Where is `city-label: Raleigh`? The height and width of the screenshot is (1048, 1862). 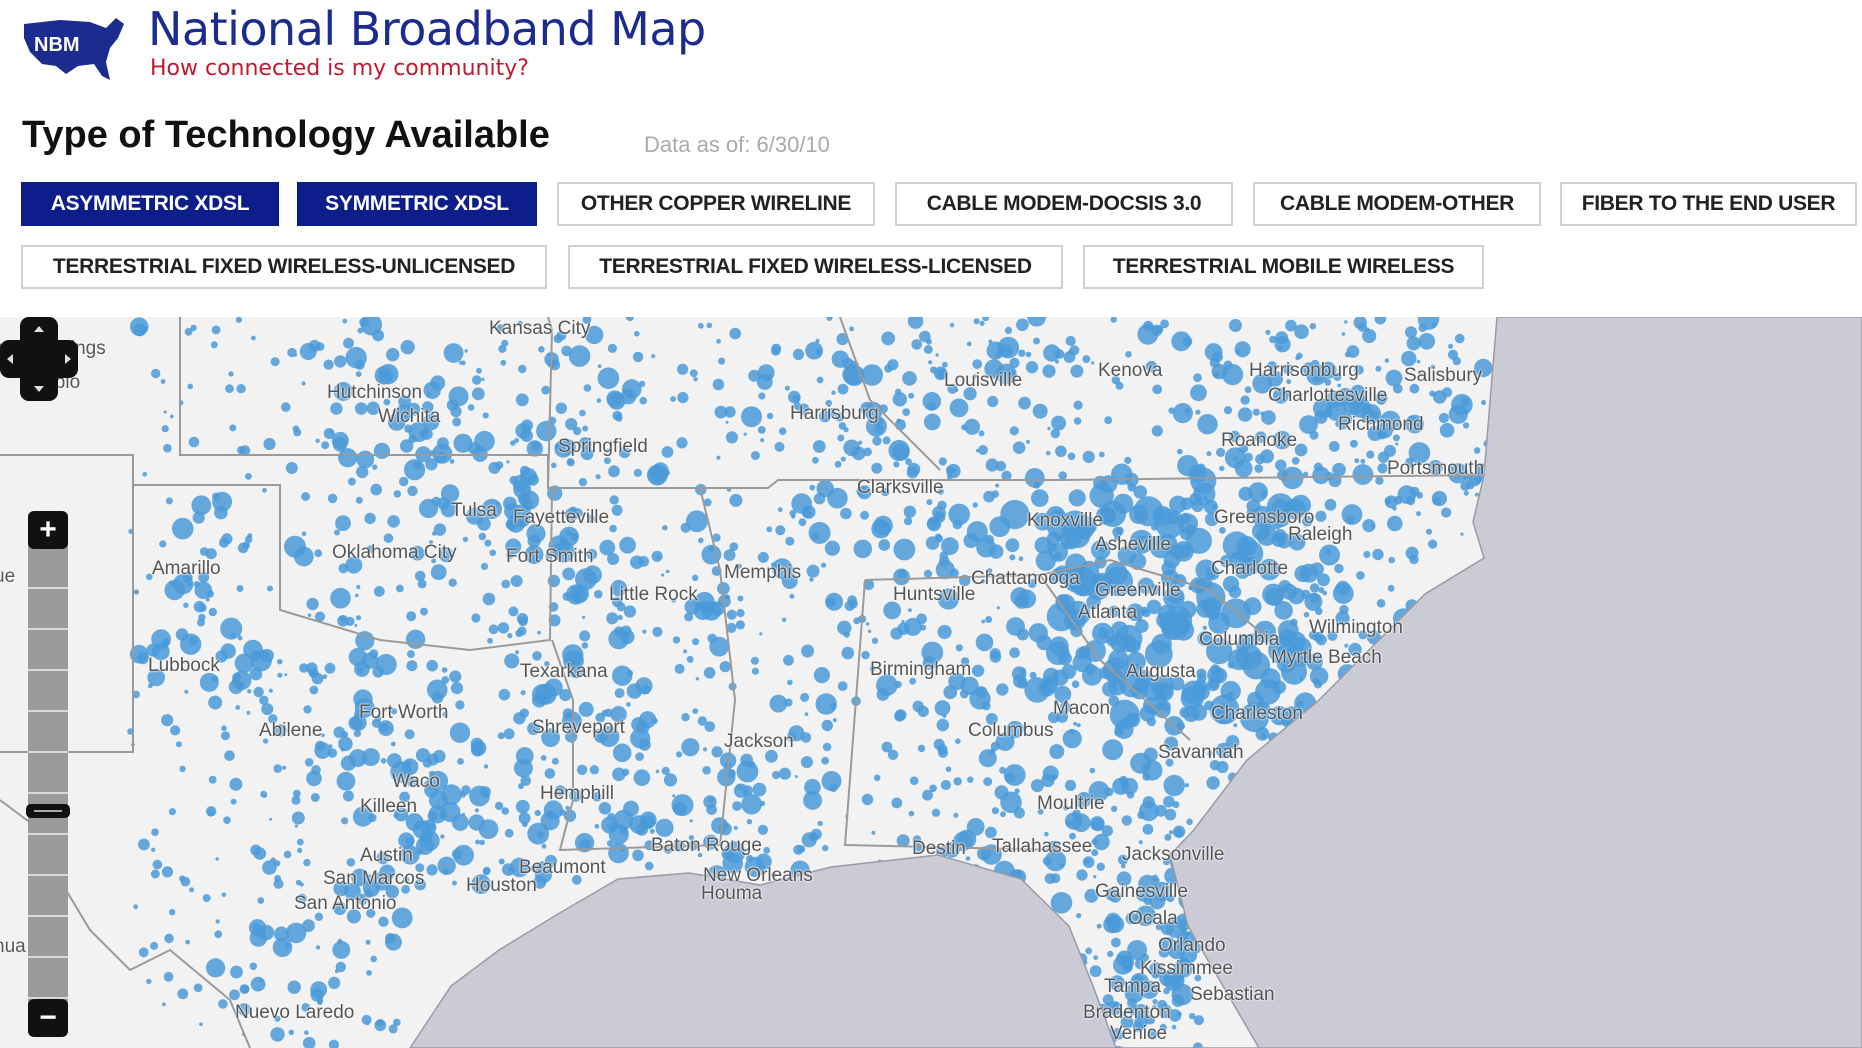
city-label: Raleigh is located at coordinates (1320, 534).